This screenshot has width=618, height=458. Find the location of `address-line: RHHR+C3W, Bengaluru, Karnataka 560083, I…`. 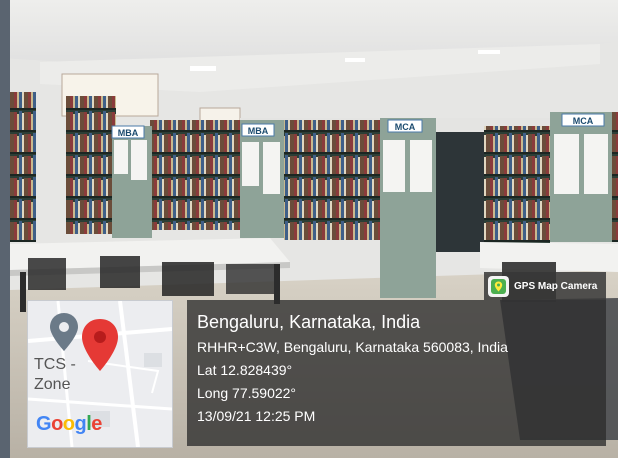

address-line: RHHR+C3W, Bengaluru, Karnataka 560083, I… is located at coordinates (352, 347).